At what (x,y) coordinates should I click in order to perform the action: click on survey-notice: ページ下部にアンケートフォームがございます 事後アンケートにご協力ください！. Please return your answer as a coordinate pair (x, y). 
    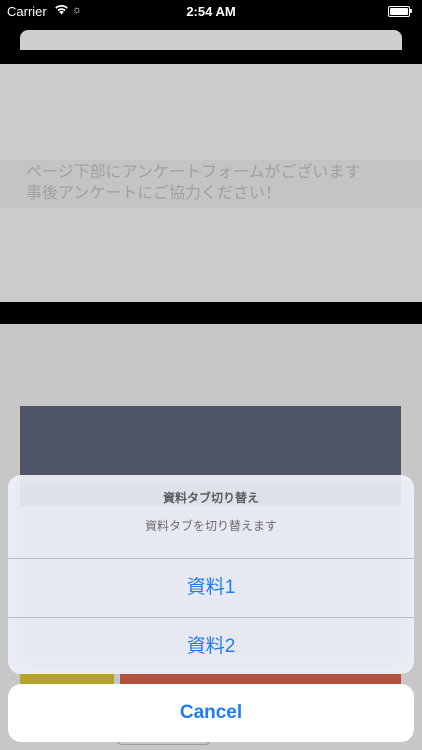
    Looking at the image, I should click on (211, 184).